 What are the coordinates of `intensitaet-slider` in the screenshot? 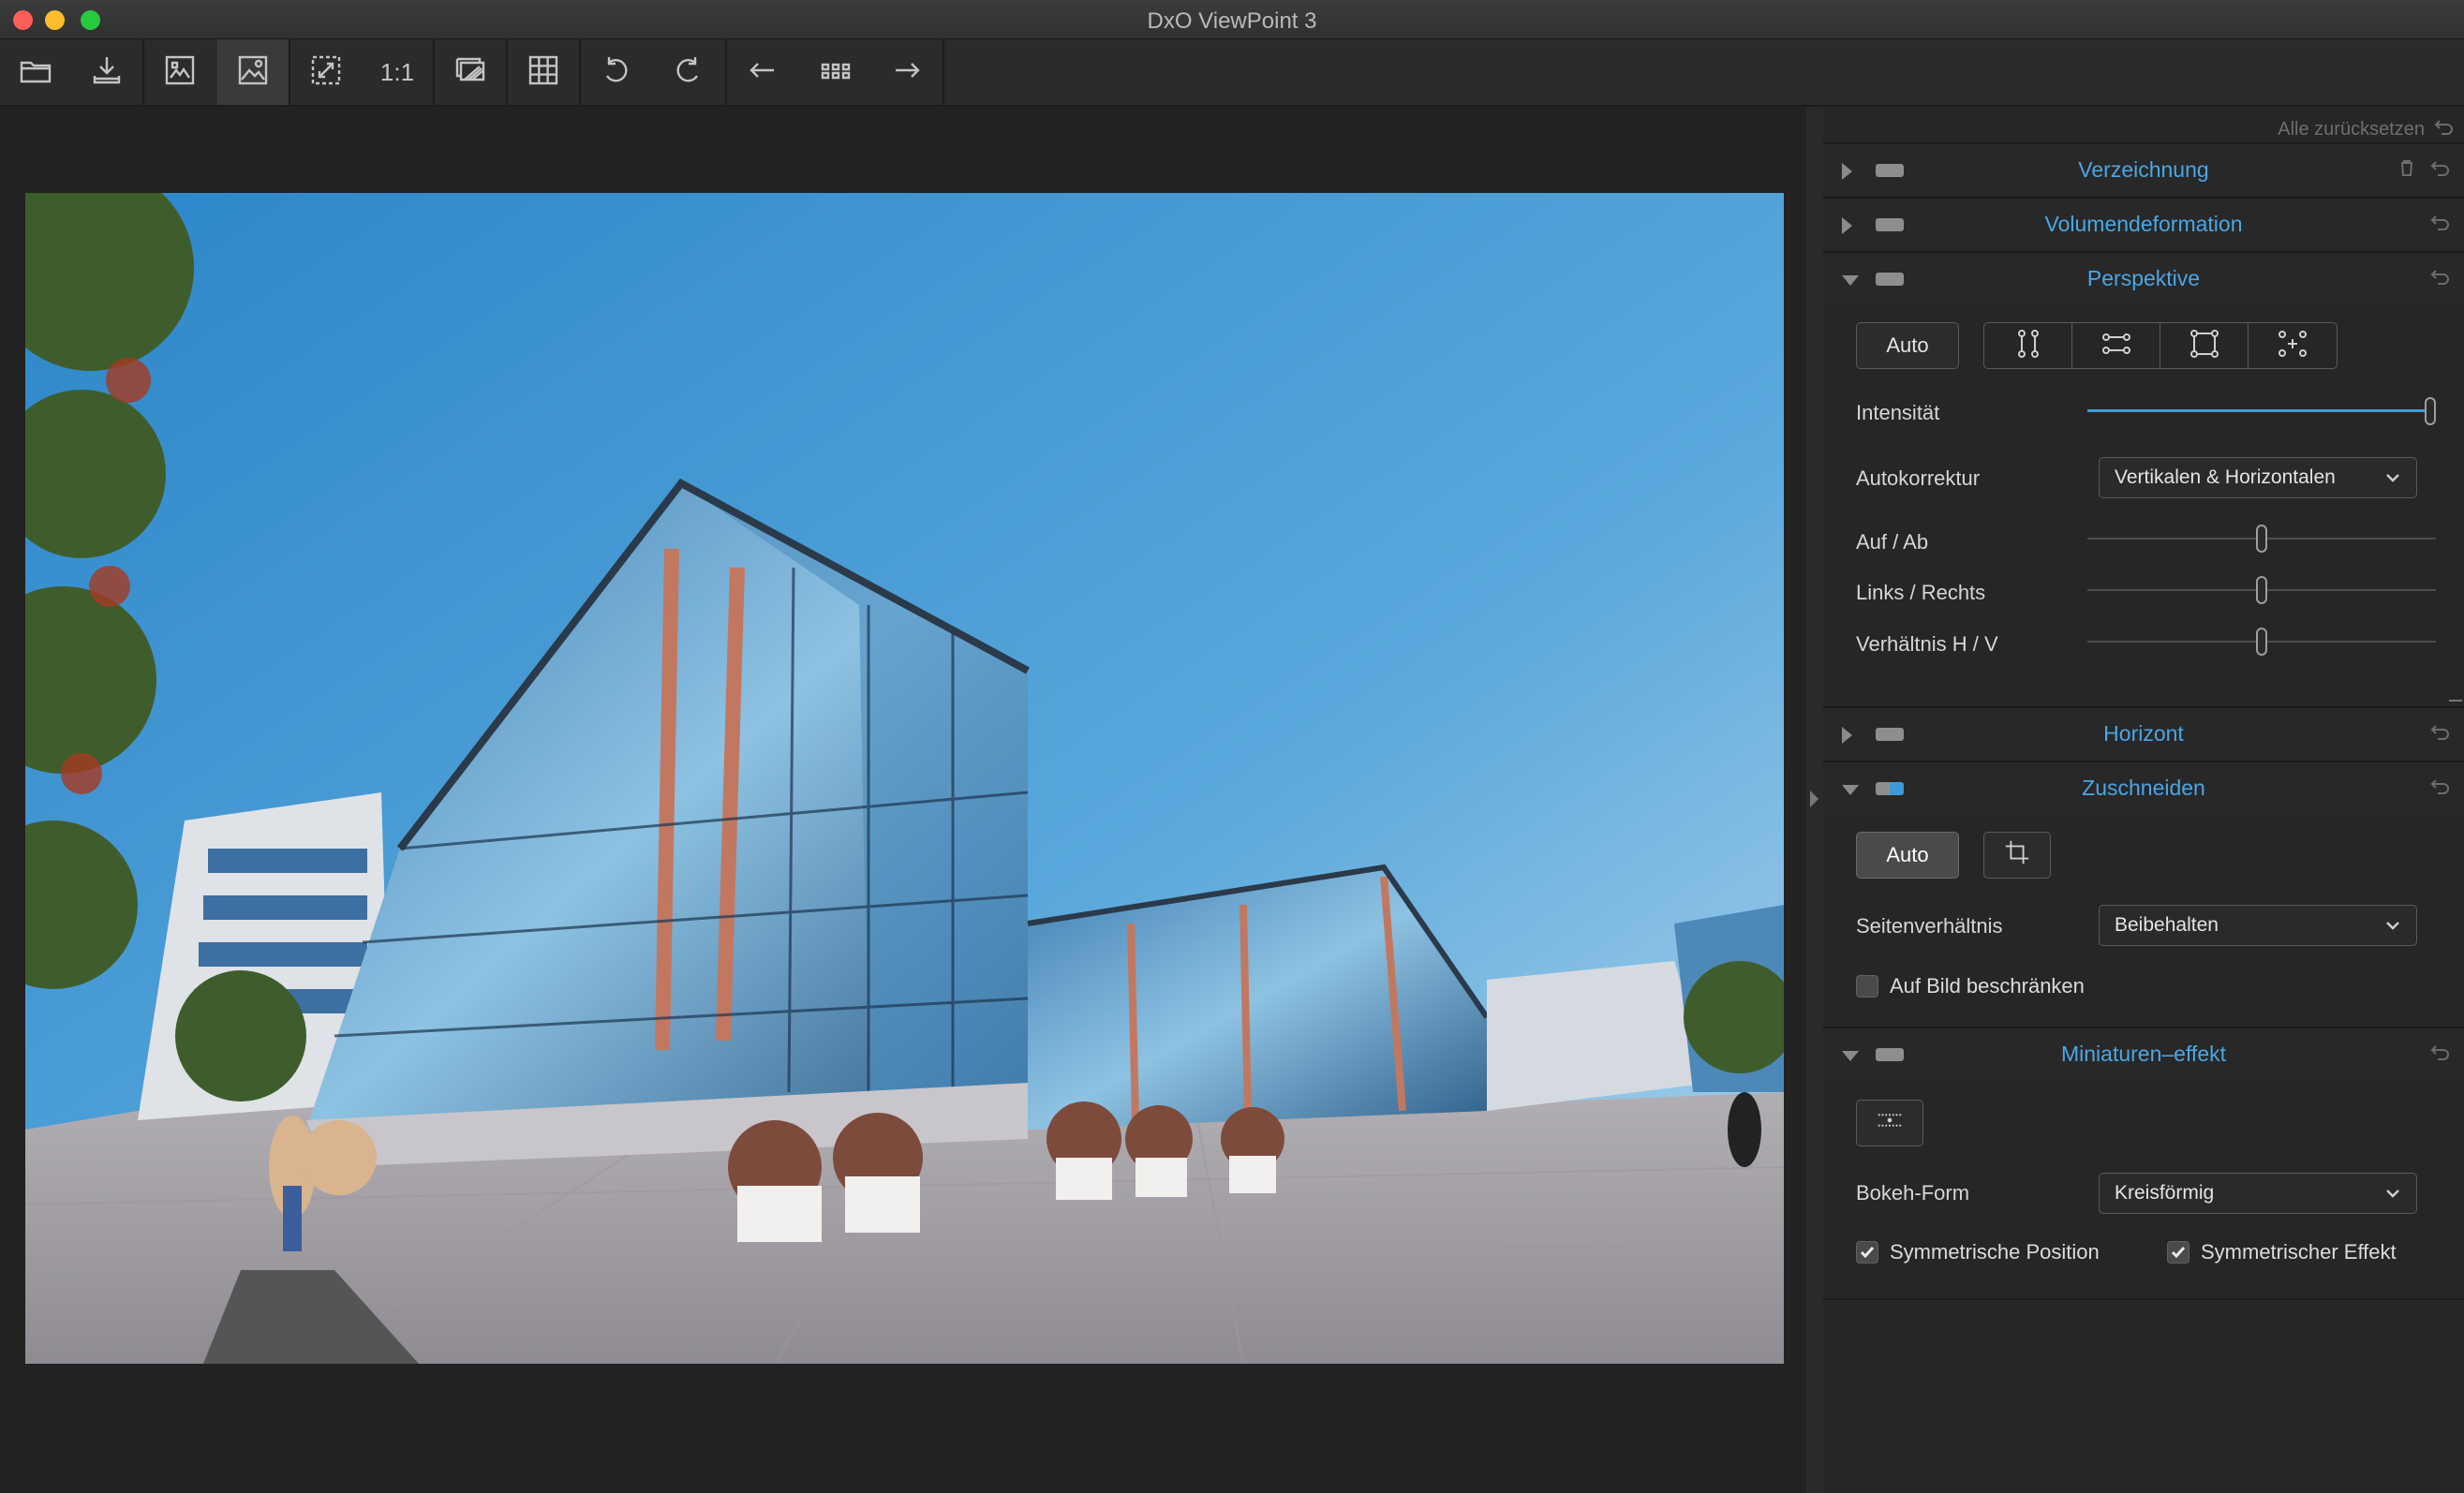 It's located at (2261, 411).